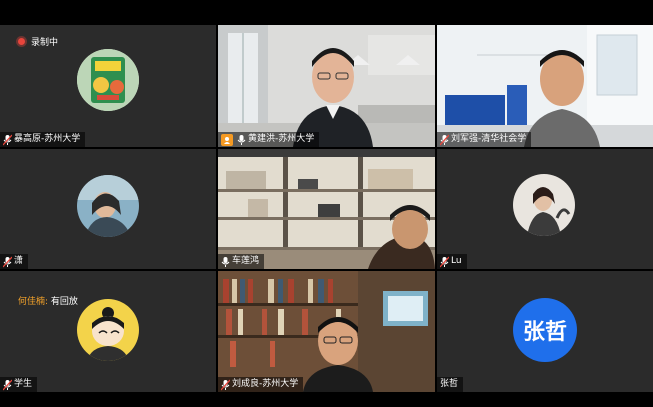 The image size is (653, 407). I want to click on participant-tile: 何佳楠: 有回放 学生, so click(108, 331).